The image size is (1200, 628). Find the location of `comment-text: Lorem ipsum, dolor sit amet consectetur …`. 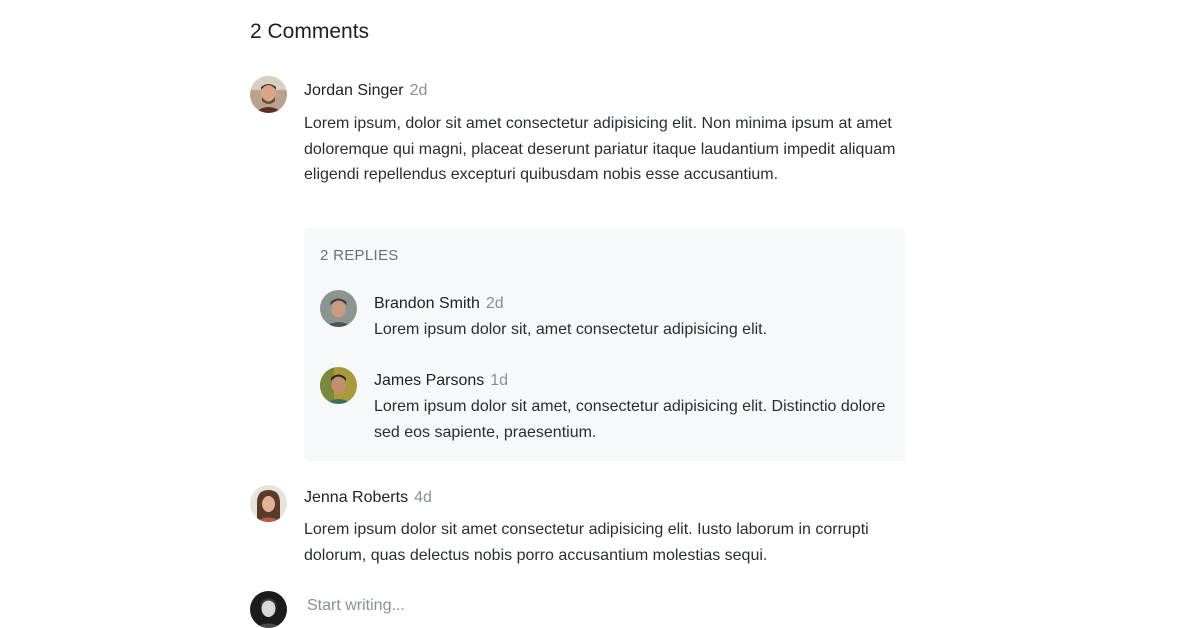

comment-text: Lorem ipsum, dolor sit amet consectetur … is located at coordinates (600, 149).